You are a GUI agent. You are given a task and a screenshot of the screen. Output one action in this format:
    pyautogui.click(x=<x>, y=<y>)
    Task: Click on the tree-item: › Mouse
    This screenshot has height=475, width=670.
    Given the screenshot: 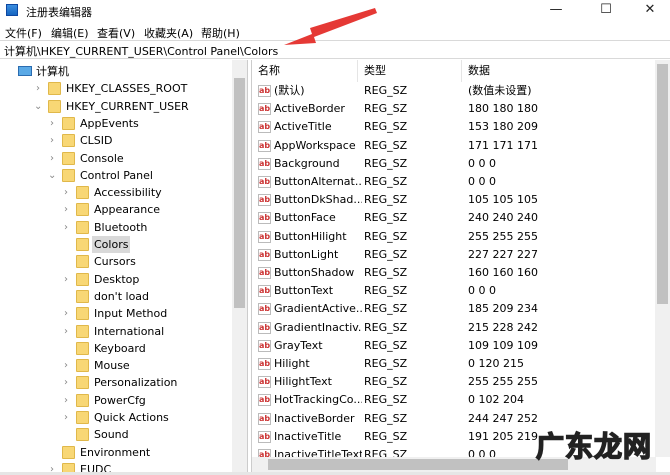 What is the action you would take?
    pyautogui.click(x=116, y=365)
    